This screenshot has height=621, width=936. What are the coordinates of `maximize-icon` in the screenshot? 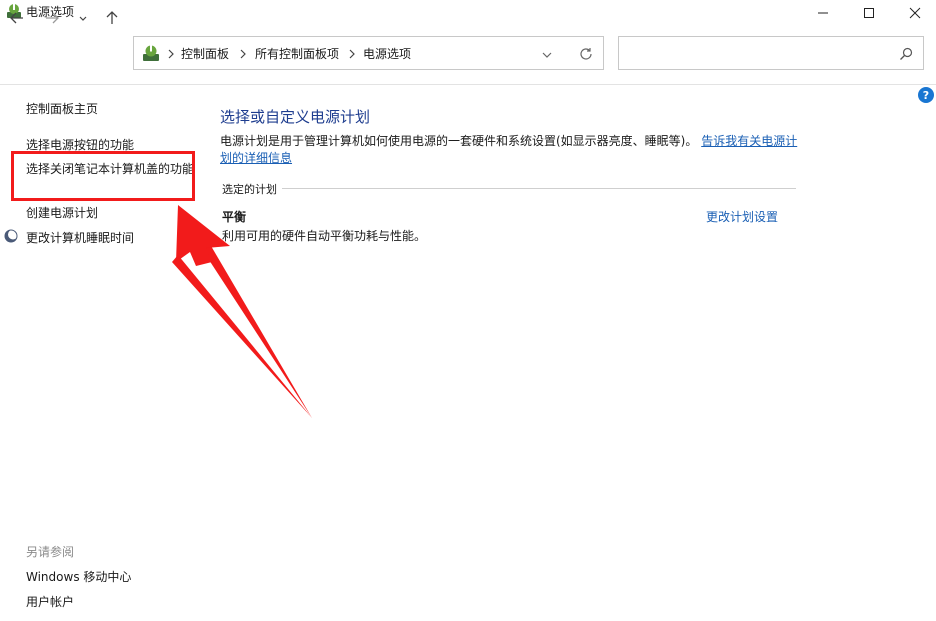 It's located at (869, 13).